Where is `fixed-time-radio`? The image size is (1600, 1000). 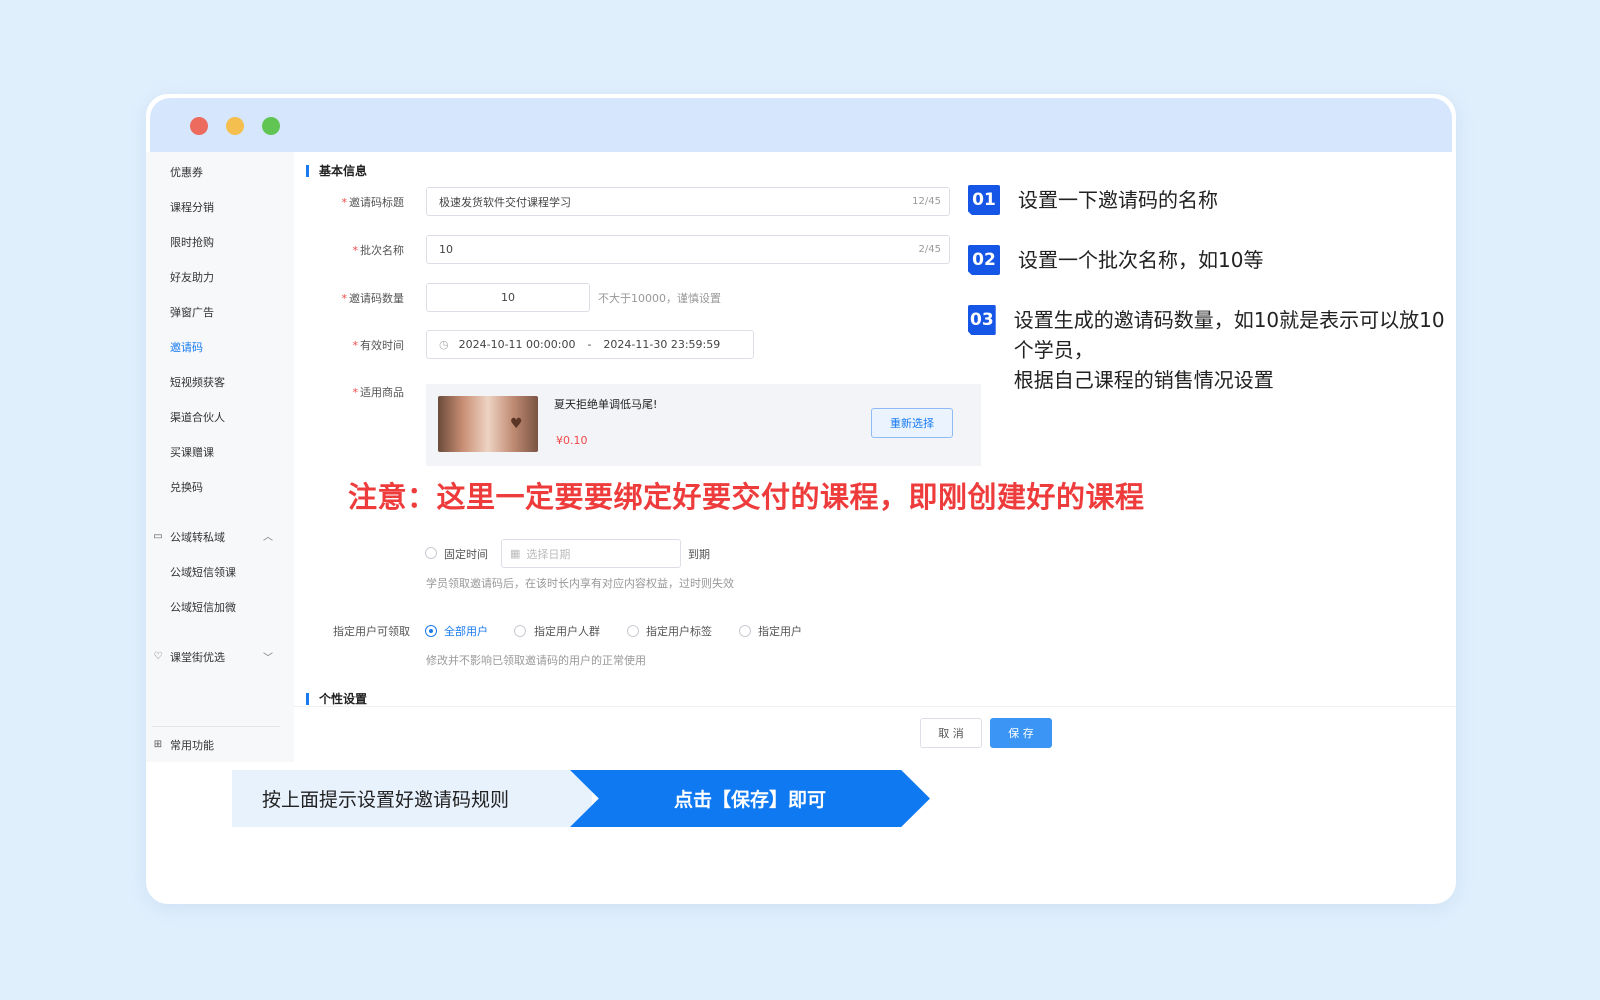 fixed-time-radio is located at coordinates (431, 553).